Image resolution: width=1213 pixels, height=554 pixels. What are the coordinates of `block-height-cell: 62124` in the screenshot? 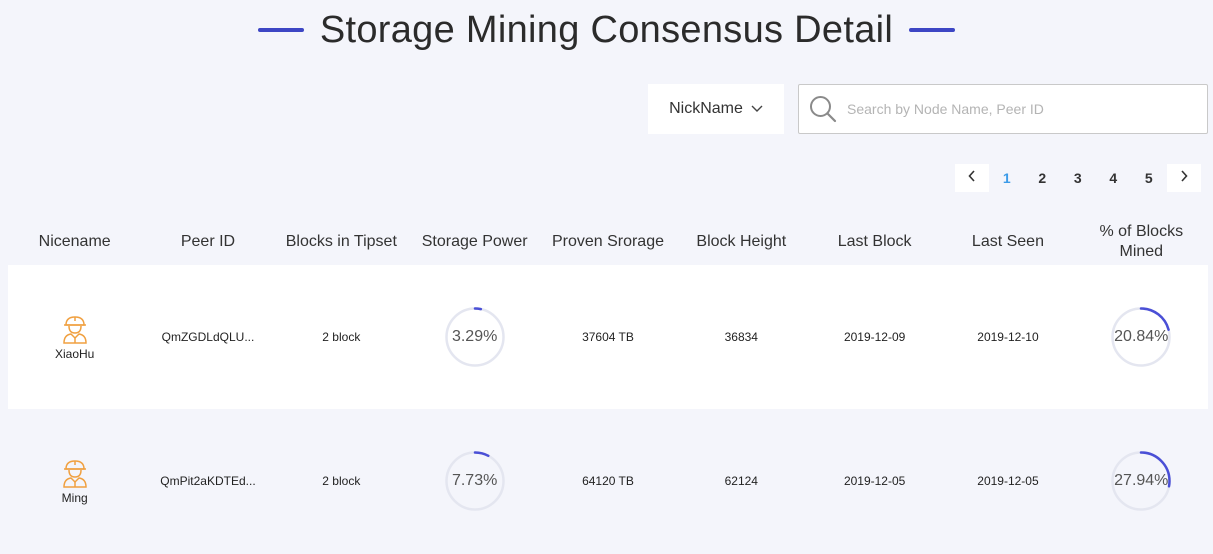 It's located at (741, 481).